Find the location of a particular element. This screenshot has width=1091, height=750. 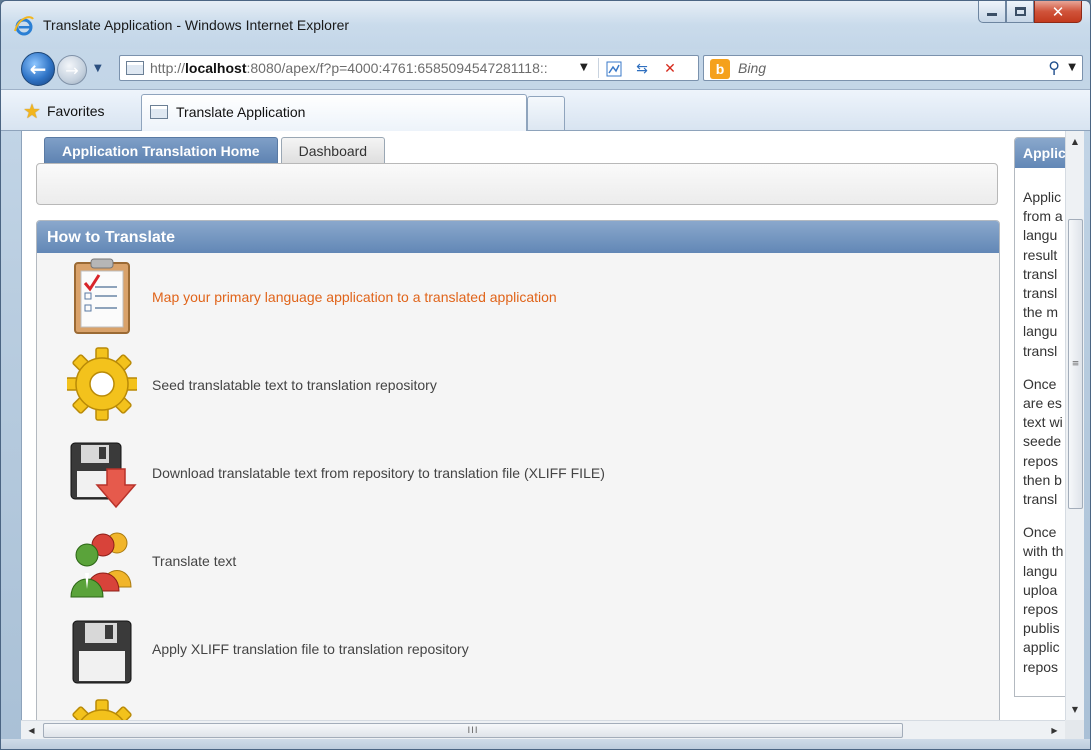

side-region-heading: Applic is located at coordinates (1040, 153).